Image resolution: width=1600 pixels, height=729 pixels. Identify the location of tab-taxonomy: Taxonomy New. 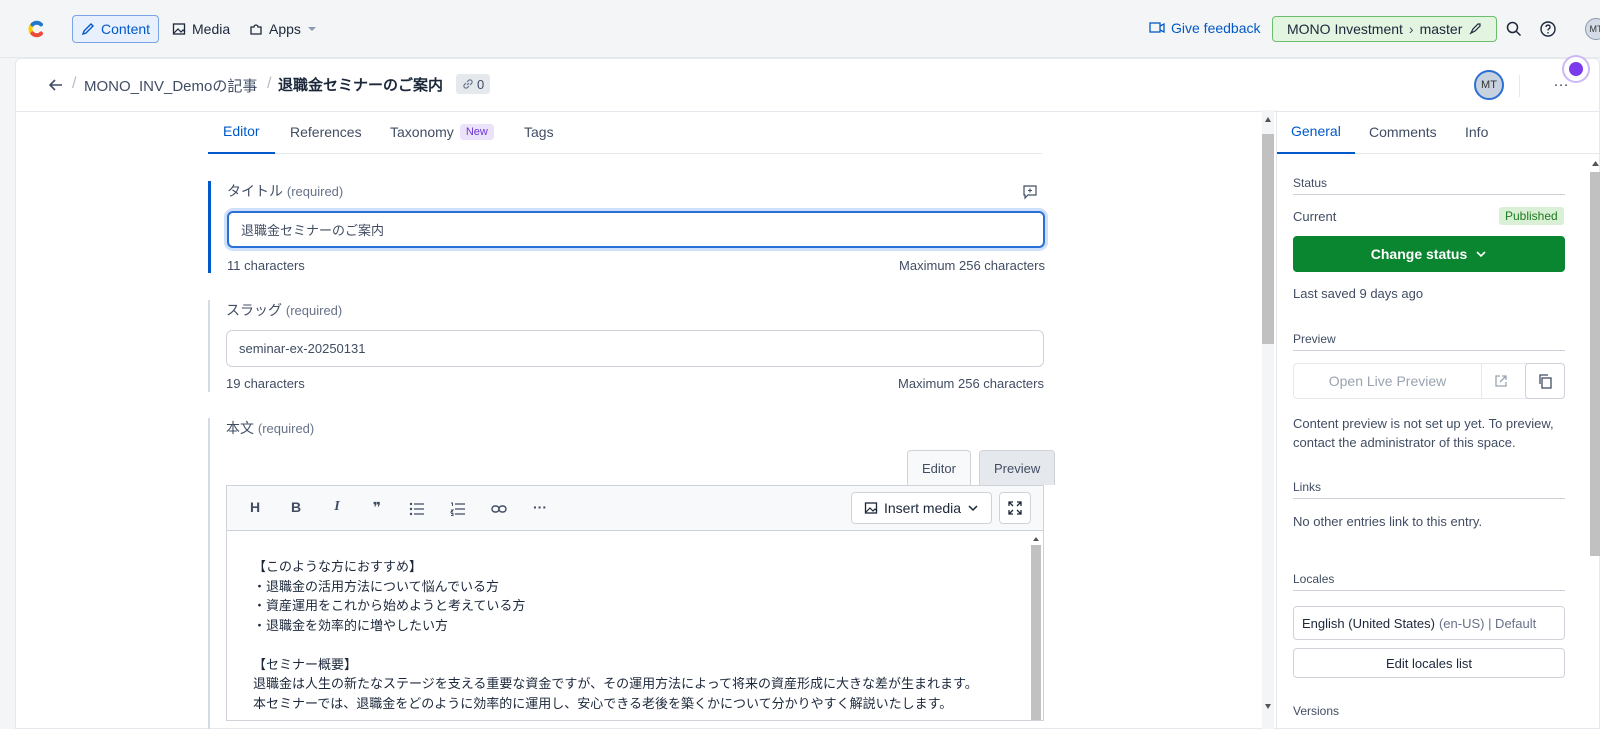
(442, 132).